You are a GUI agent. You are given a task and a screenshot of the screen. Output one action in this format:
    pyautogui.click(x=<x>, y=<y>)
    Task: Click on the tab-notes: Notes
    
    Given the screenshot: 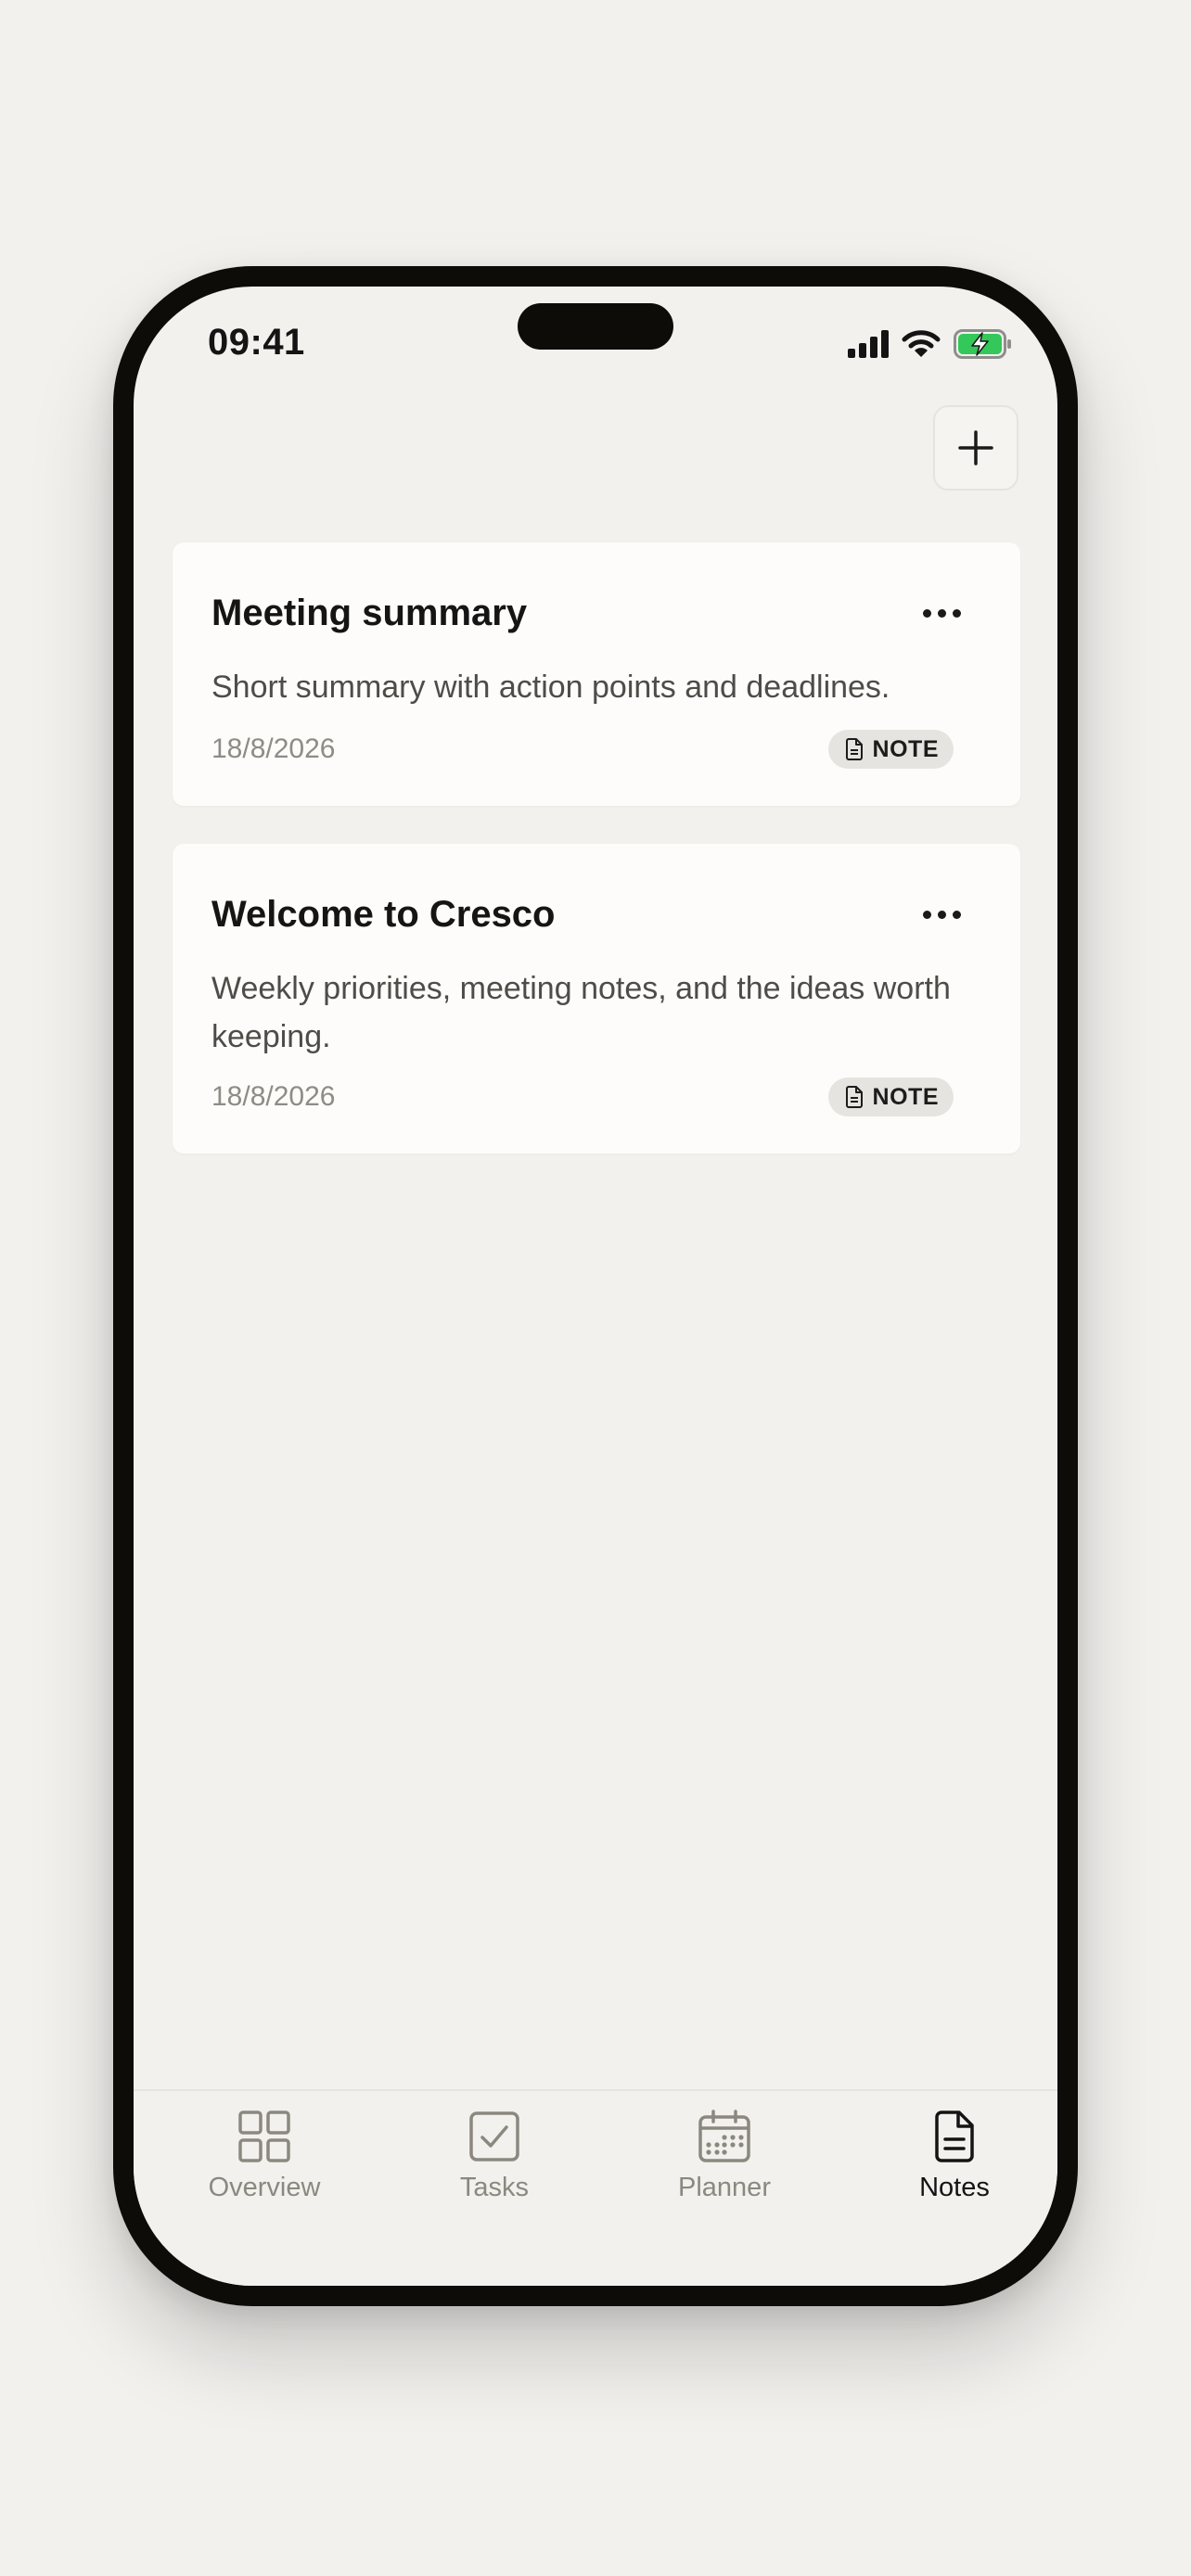 What is the action you would take?
    pyautogui.click(x=955, y=2156)
    